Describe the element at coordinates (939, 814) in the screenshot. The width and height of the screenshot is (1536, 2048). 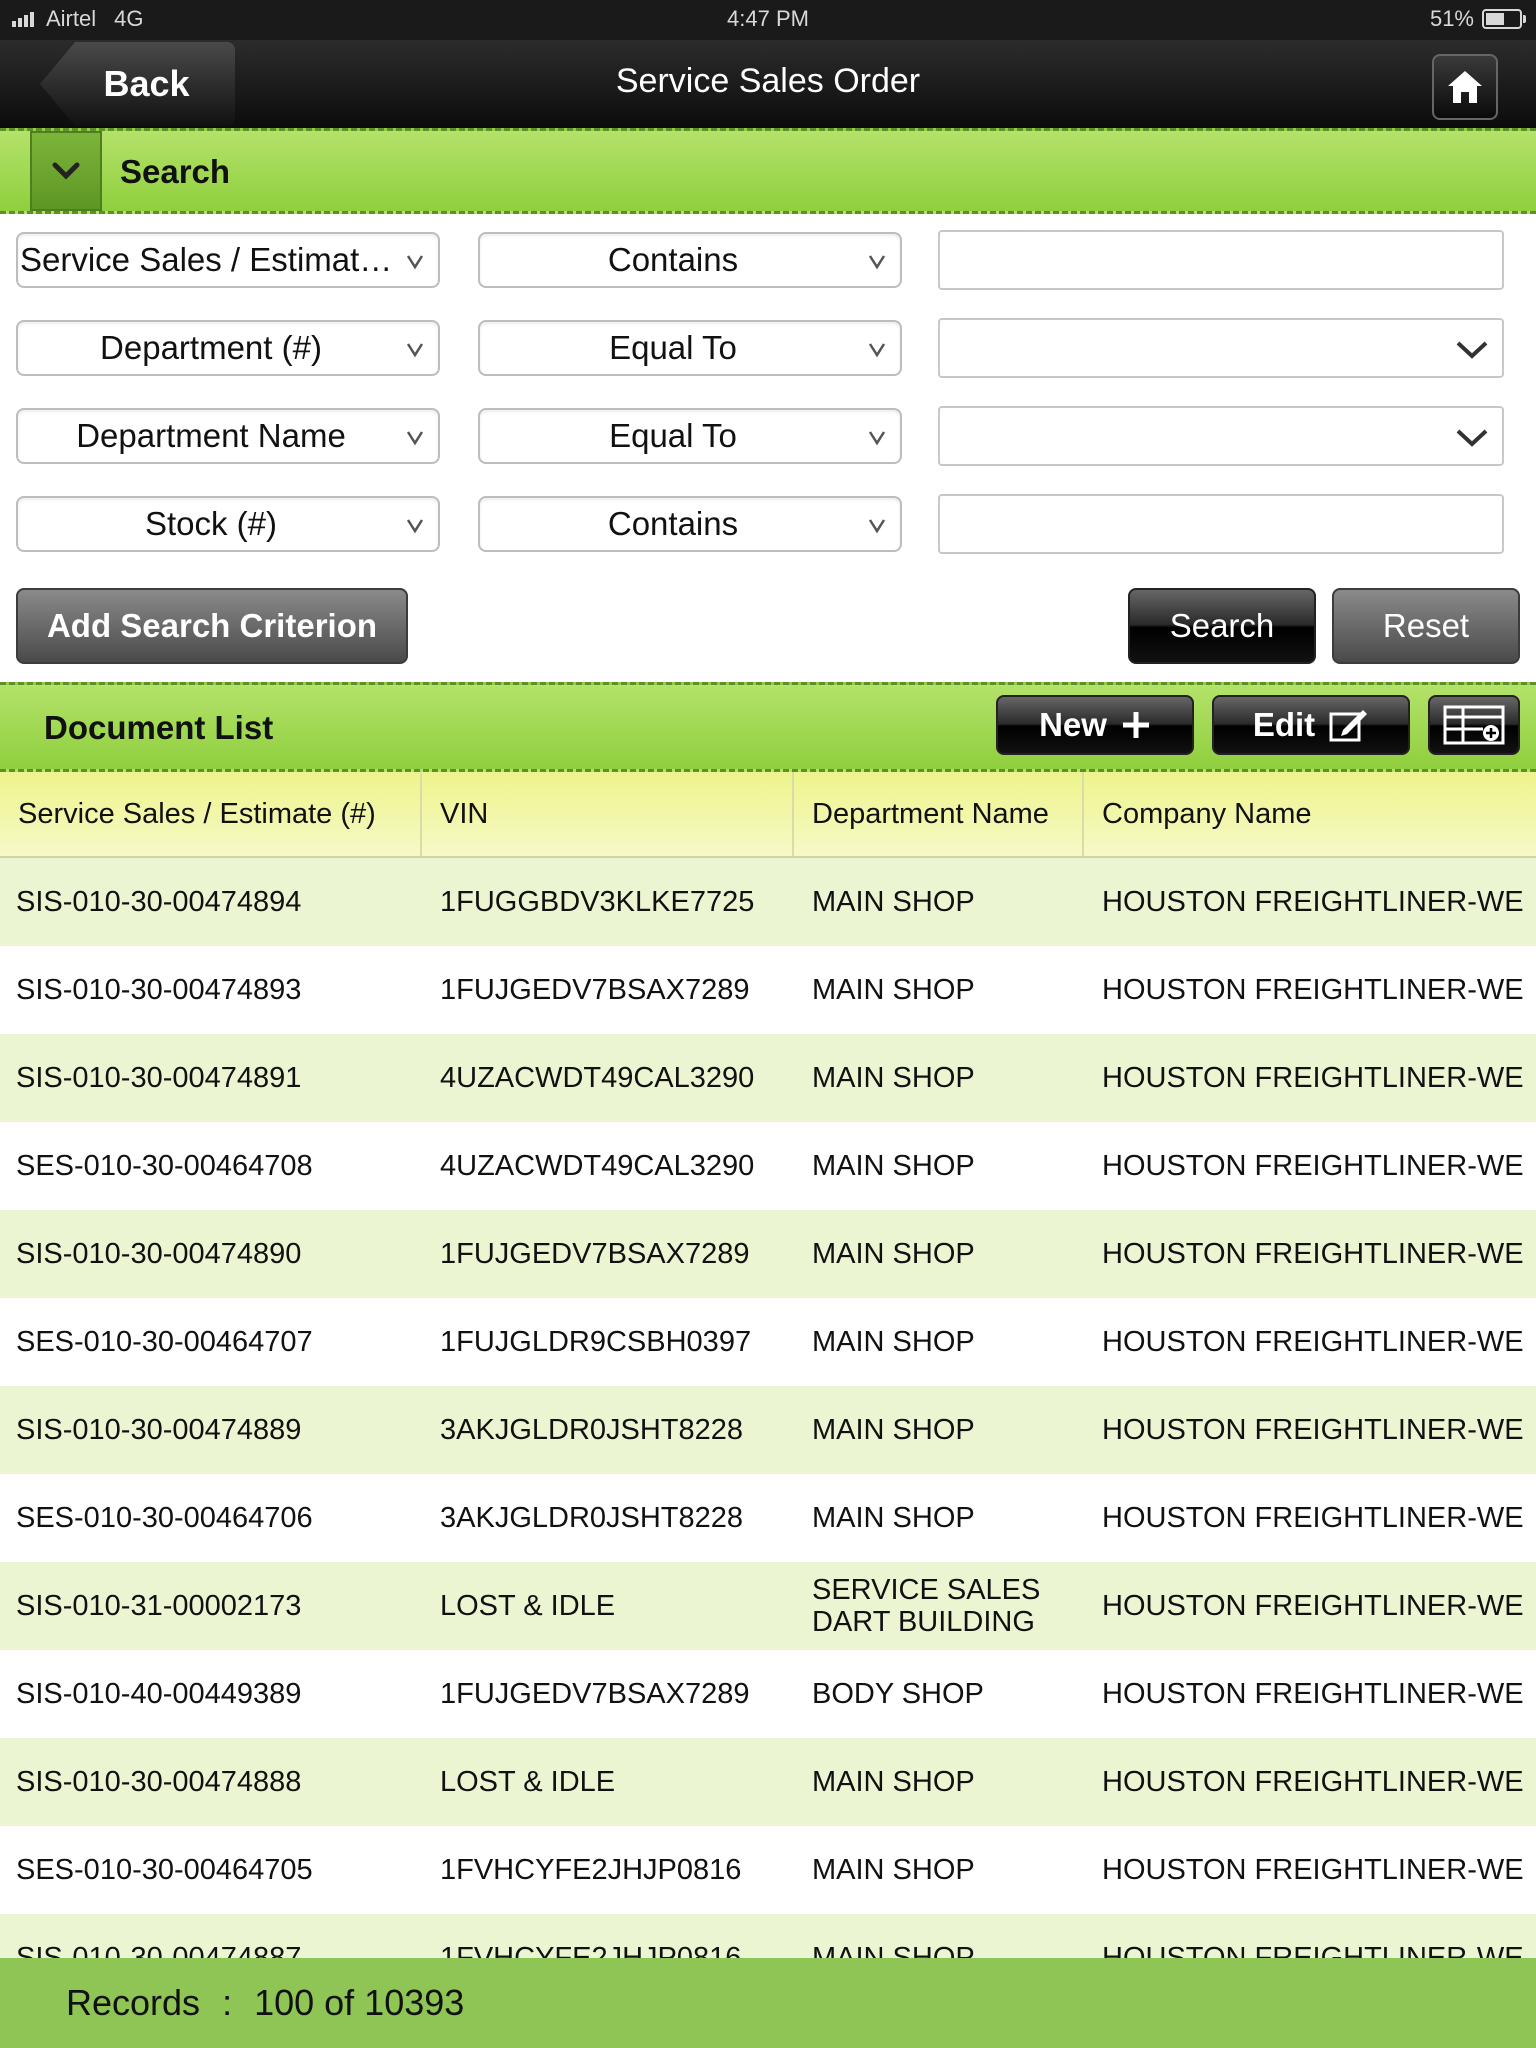
I see `column-header-department-name: Department Name` at that location.